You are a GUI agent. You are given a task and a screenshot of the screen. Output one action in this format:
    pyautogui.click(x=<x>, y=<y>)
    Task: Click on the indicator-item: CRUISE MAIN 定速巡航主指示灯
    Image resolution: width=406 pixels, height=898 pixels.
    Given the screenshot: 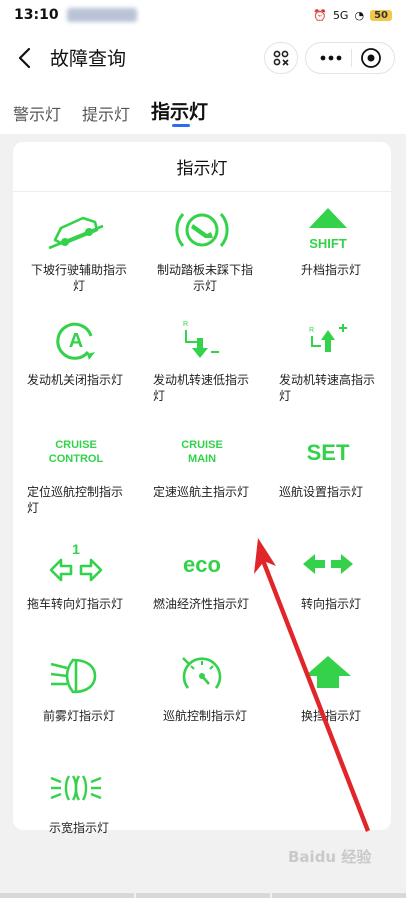 What is the action you would take?
    pyautogui.click(x=202, y=476)
    